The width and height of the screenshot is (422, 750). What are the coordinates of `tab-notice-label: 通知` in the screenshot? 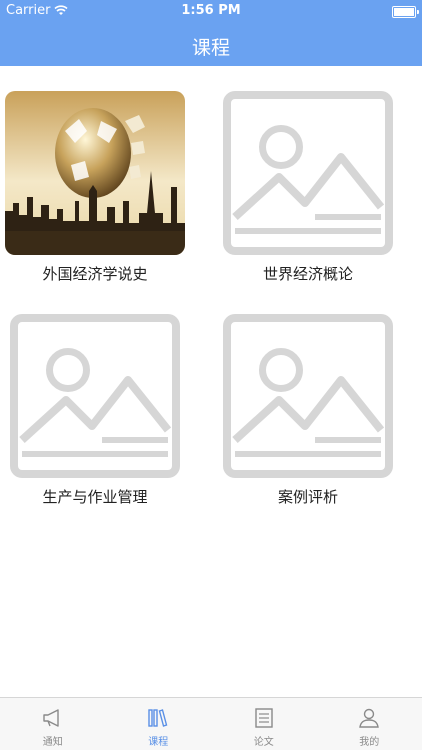 It's located at (52, 742).